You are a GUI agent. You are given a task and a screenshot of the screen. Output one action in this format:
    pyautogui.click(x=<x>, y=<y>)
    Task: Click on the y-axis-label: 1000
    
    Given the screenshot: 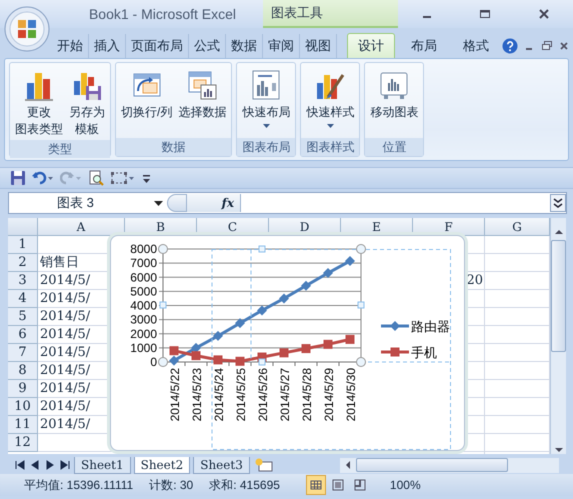 What is the action you would take?
    pyautogui.click(x=143, y=347)
    